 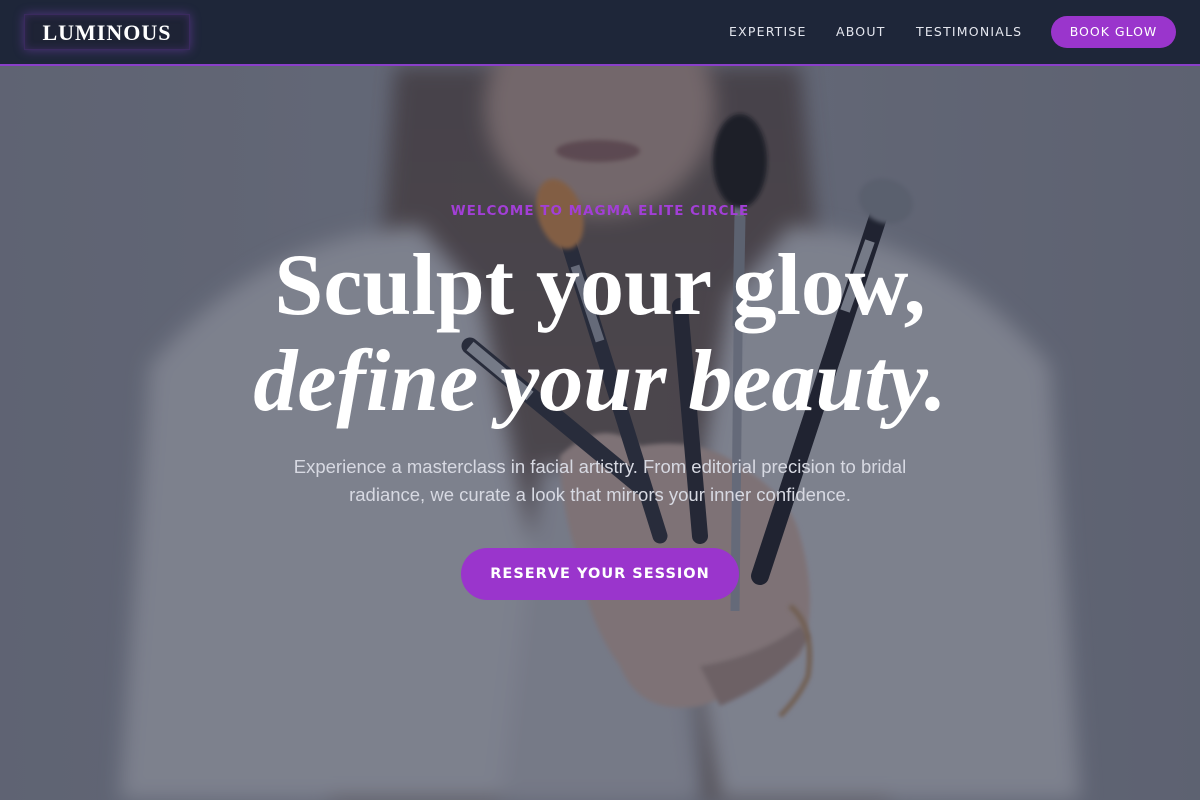 I want to click on book-glow-button: BOOK GLOW, so click(x=1113, y=32).